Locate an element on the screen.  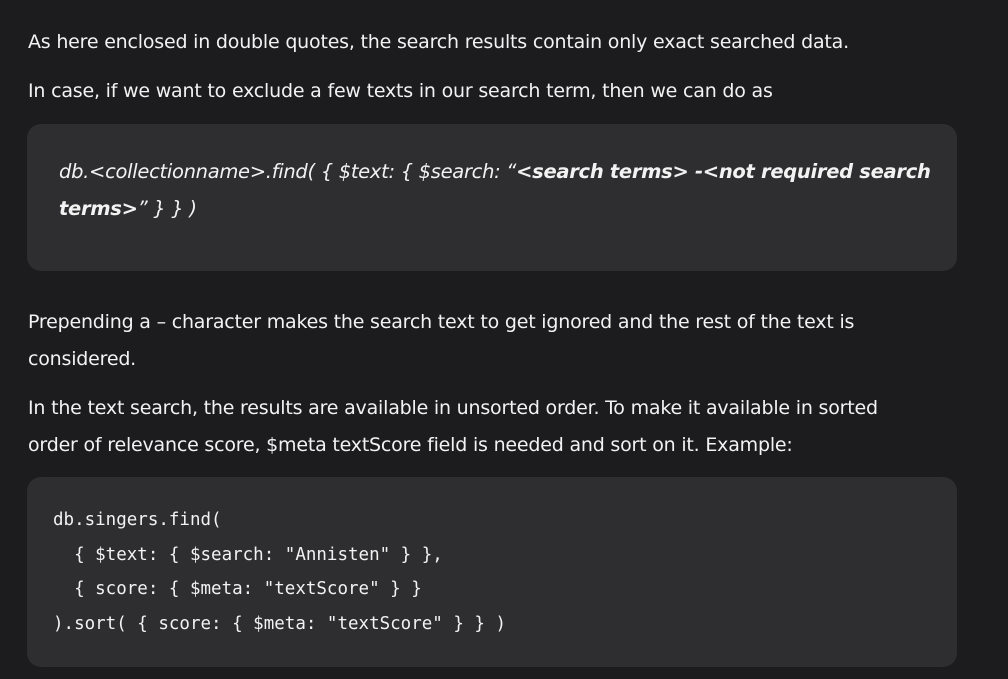
syntax-search-terms: <search terms> -<not required search is located at coordinates (723, 171).